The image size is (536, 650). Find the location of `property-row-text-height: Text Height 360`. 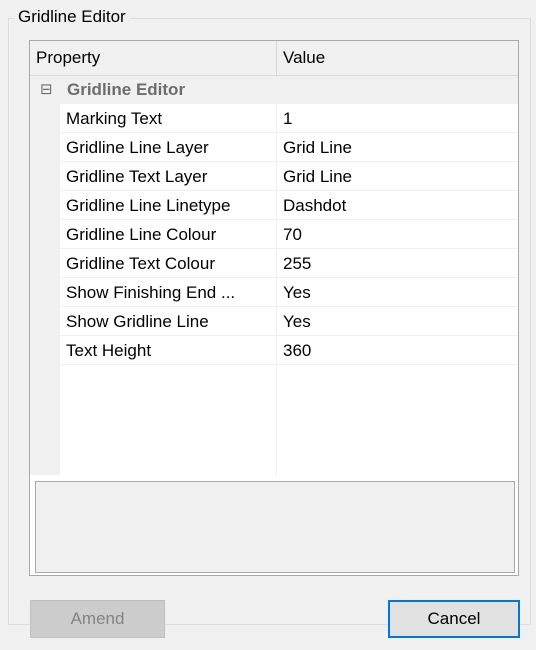

property-row-text-height: Text Height 360 is located at coordinates (274, 350).